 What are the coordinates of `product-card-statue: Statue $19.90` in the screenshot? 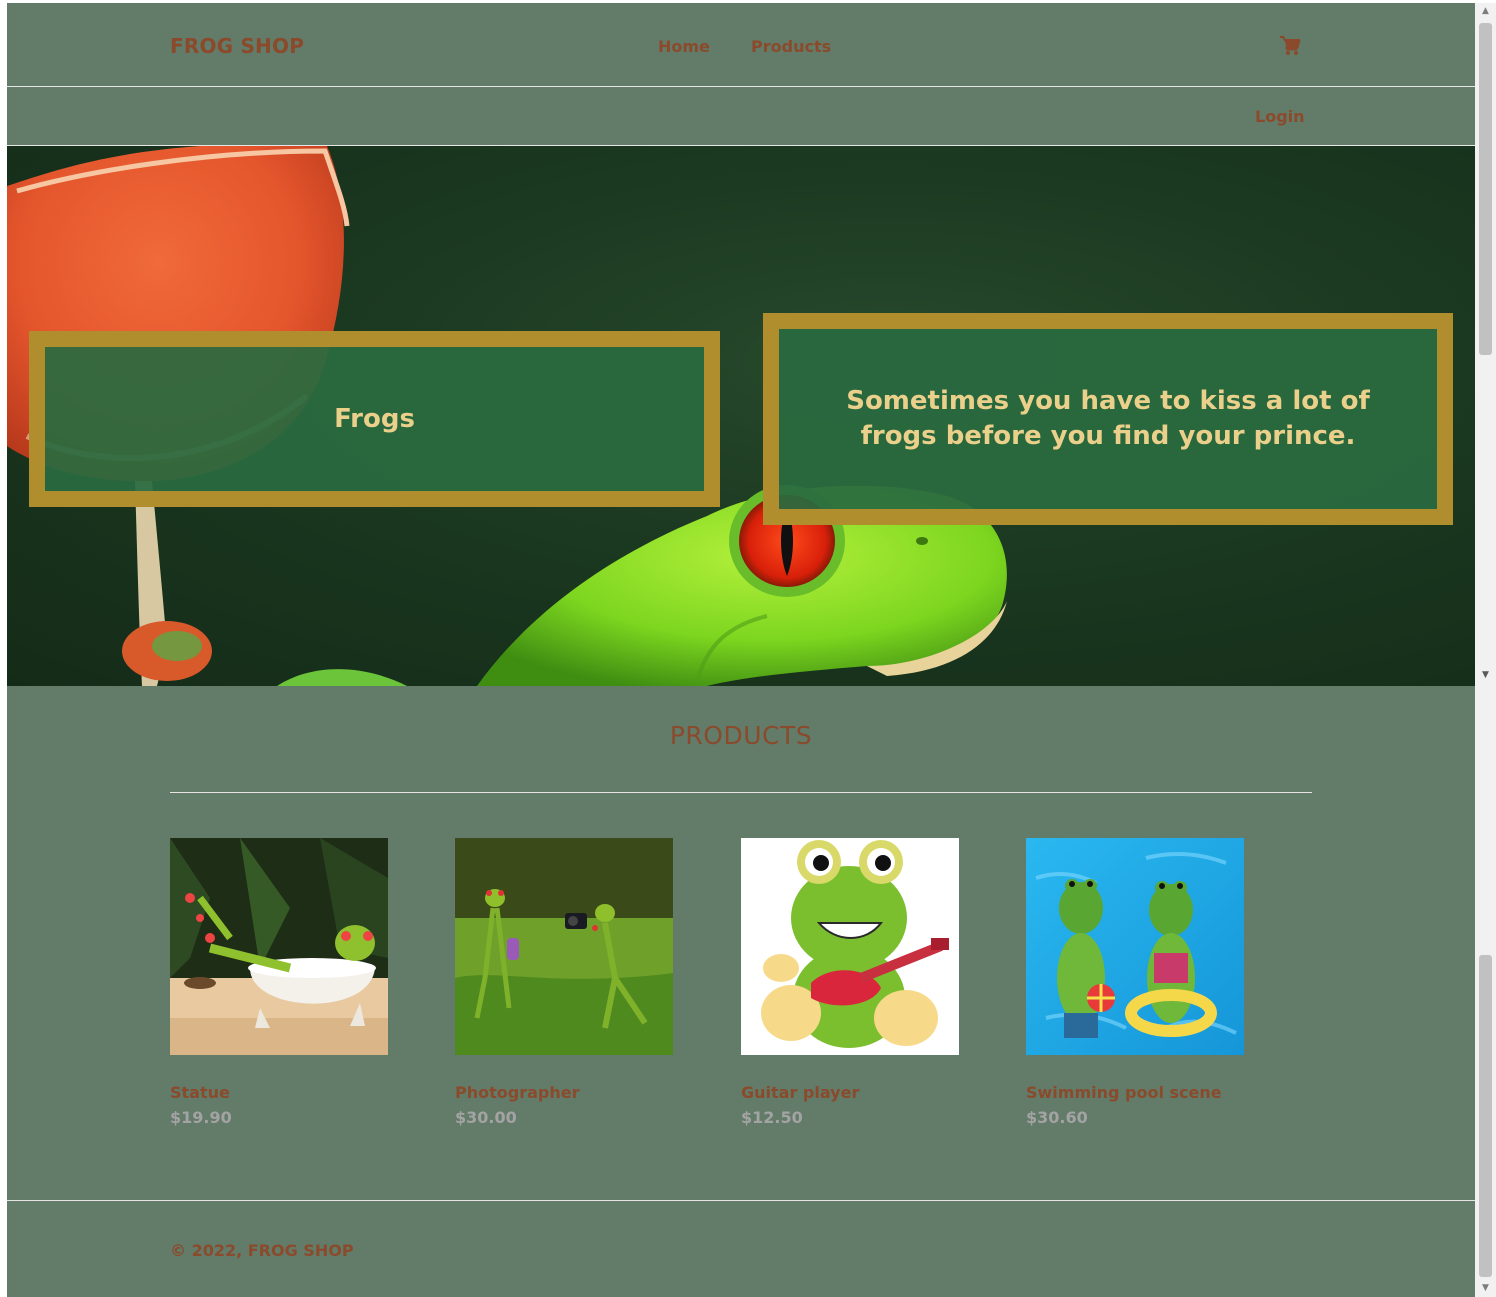 It's located at (279, 982).